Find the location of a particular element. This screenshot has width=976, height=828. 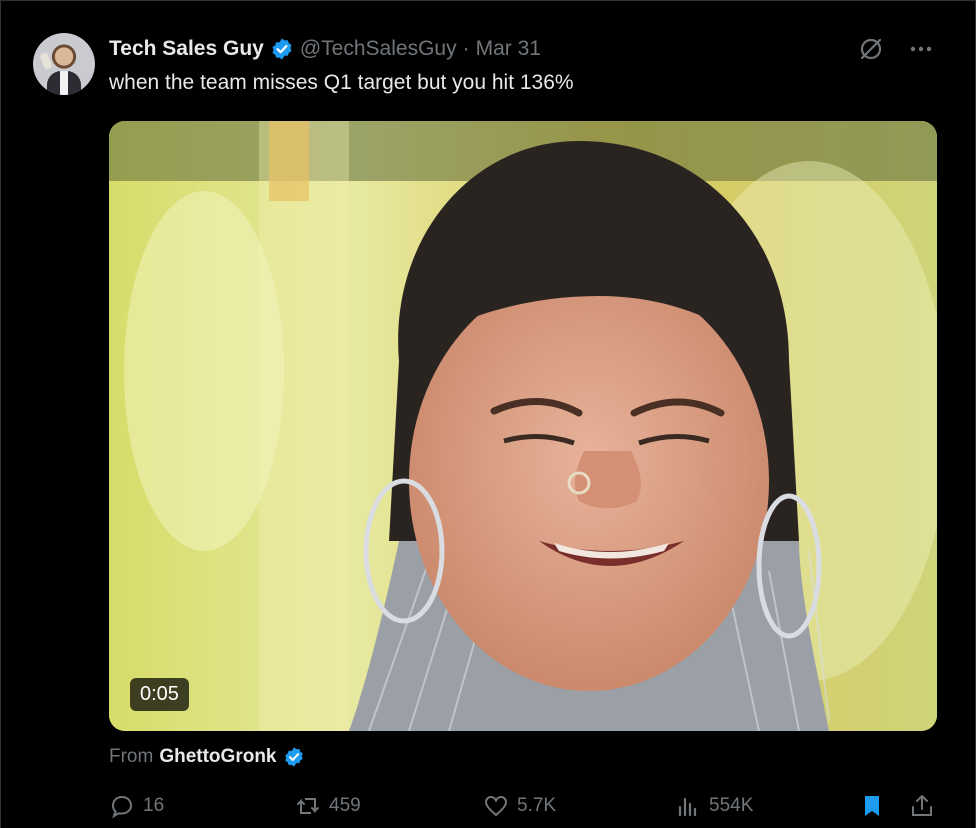

tweet-date: Mar 31 is located at coordinates (508, 49).